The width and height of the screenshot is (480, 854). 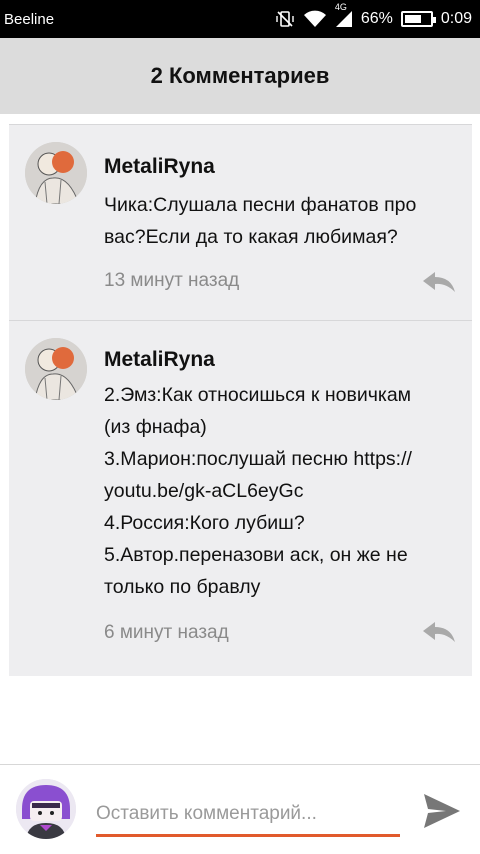 I want to click on comment-input, so click(x=248, y=815).